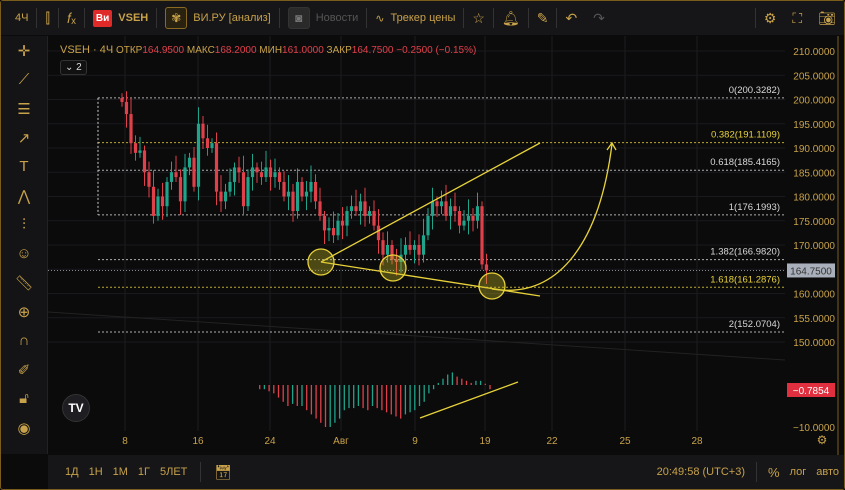 This screenshot has height=490, width=845. What do you see at coordinates (24, 282) in the screenshot?
I see `ruler-tool: 📏︎` at bounding box center [24, 282].